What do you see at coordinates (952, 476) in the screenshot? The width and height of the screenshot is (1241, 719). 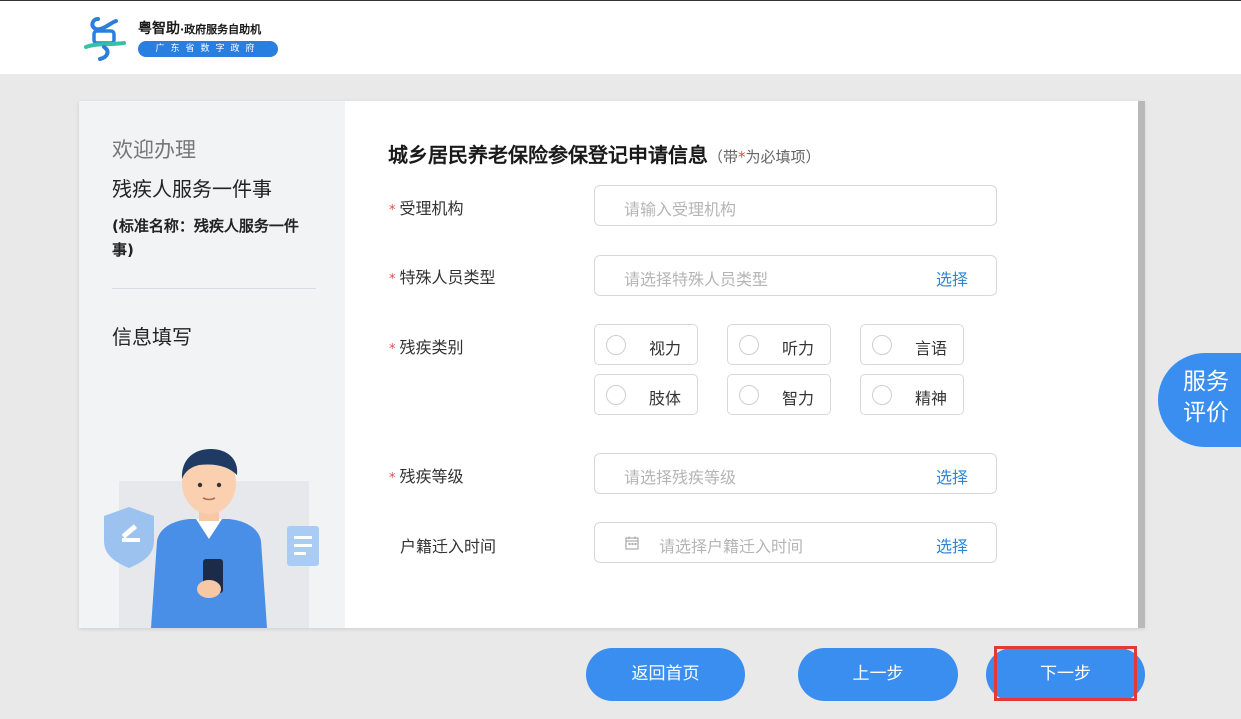 I see `disability-level-choose-link: 选择` at bounding box center [952, 476].